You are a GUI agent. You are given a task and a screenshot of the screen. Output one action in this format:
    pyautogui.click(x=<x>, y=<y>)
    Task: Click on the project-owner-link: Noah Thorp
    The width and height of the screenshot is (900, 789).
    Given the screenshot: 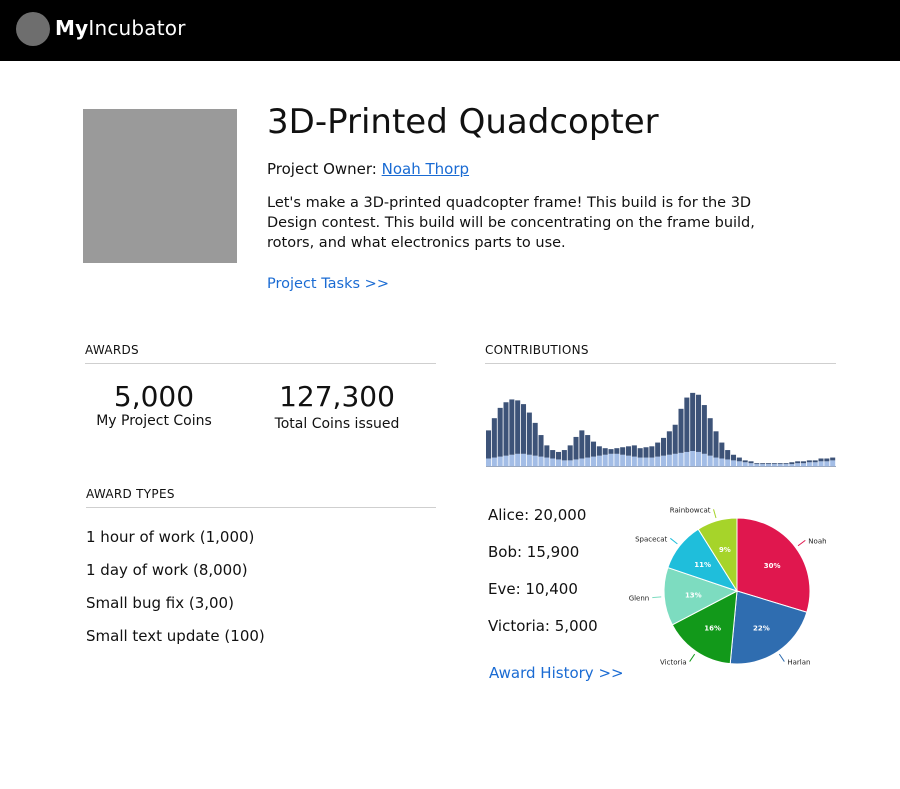 What is the action you would take?
    pyautogui.click(x=425, y=169)
    